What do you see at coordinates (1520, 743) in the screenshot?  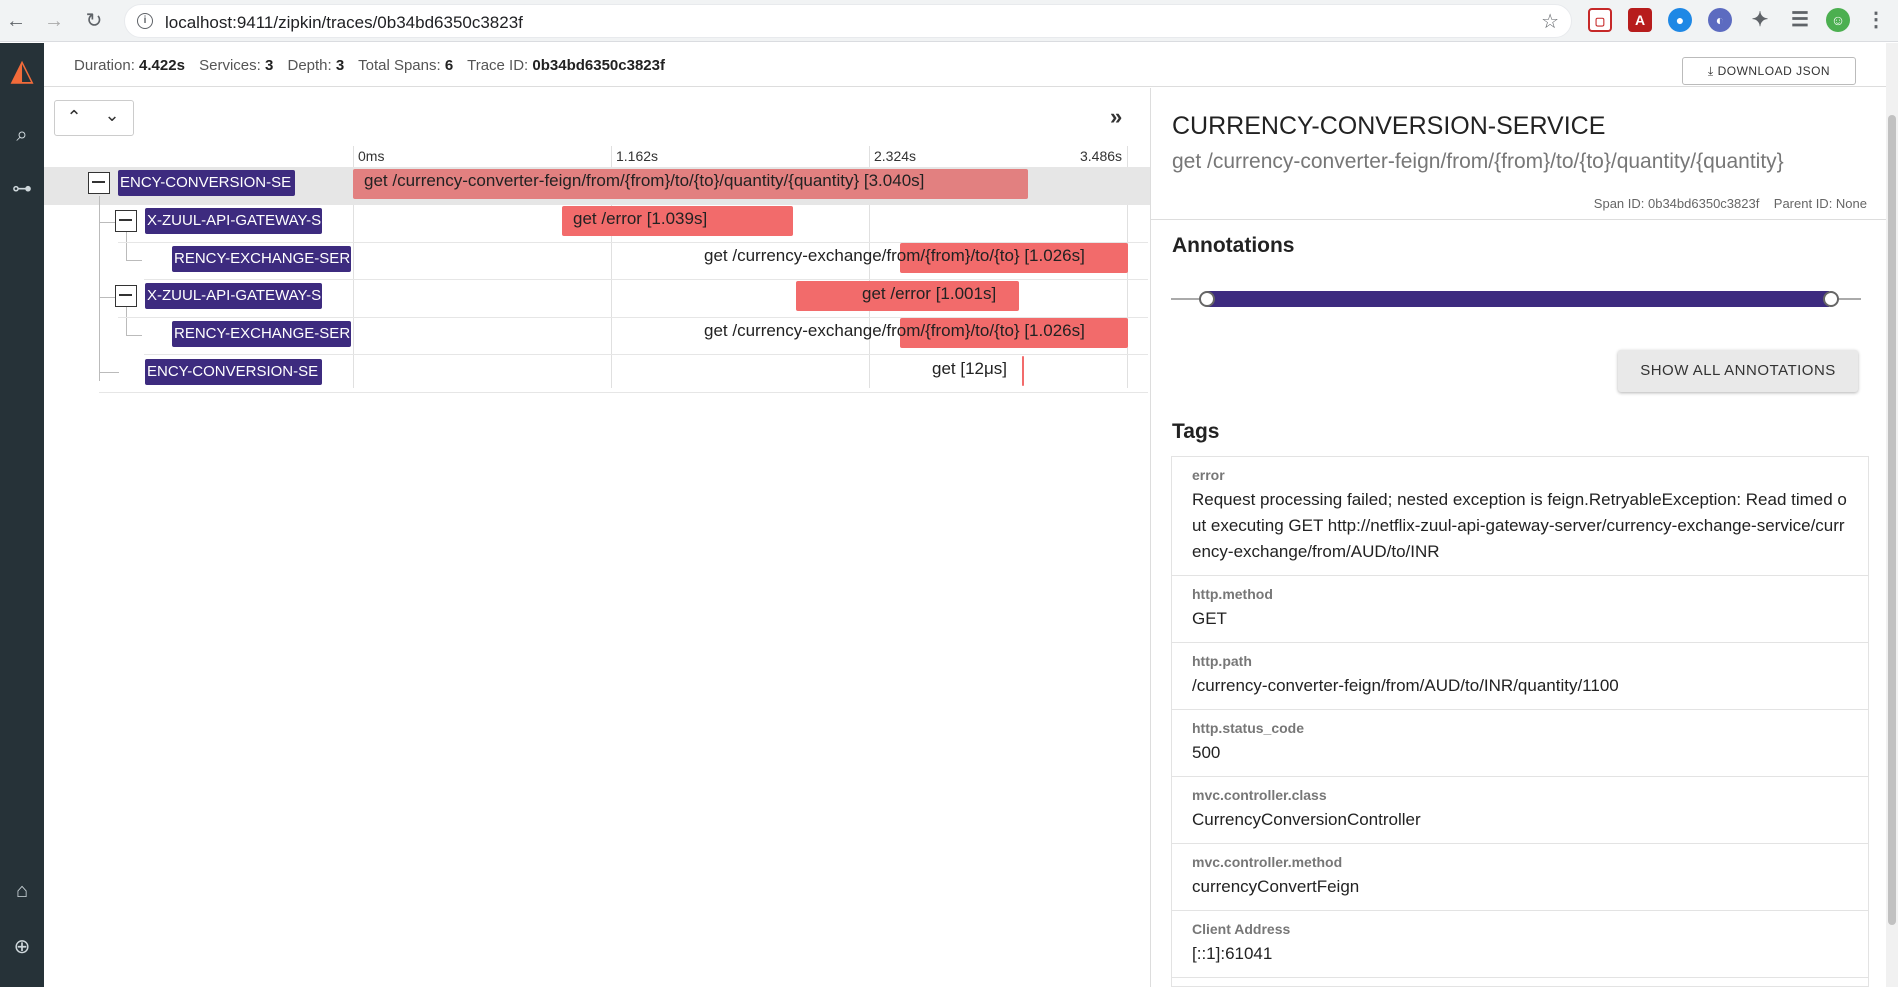 I see `tag-row: http.status_code 500` at bounding box center [1520, 743].